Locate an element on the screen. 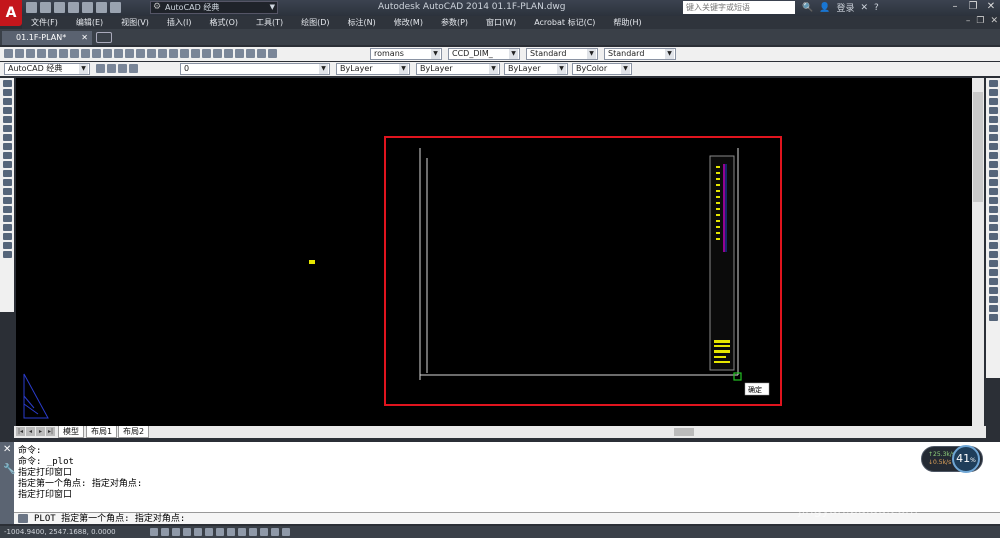 The image size is (1000, 538). 3d-print-icon is located at coordinates (74, 53).